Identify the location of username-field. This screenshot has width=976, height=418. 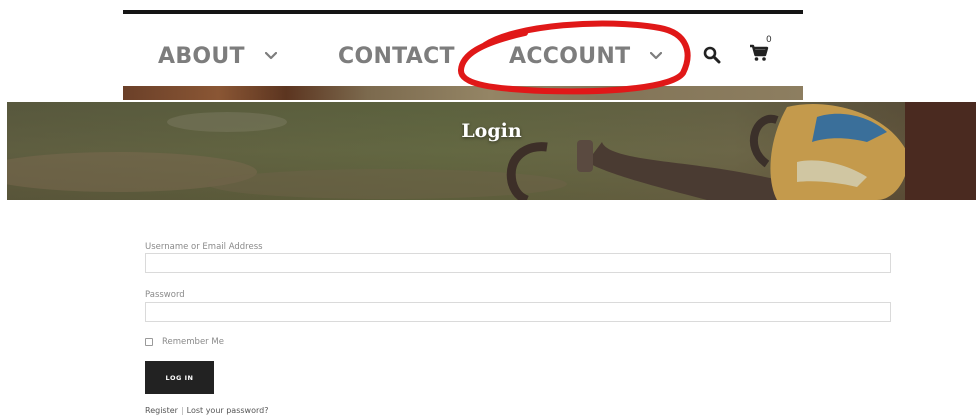
(518, 263).